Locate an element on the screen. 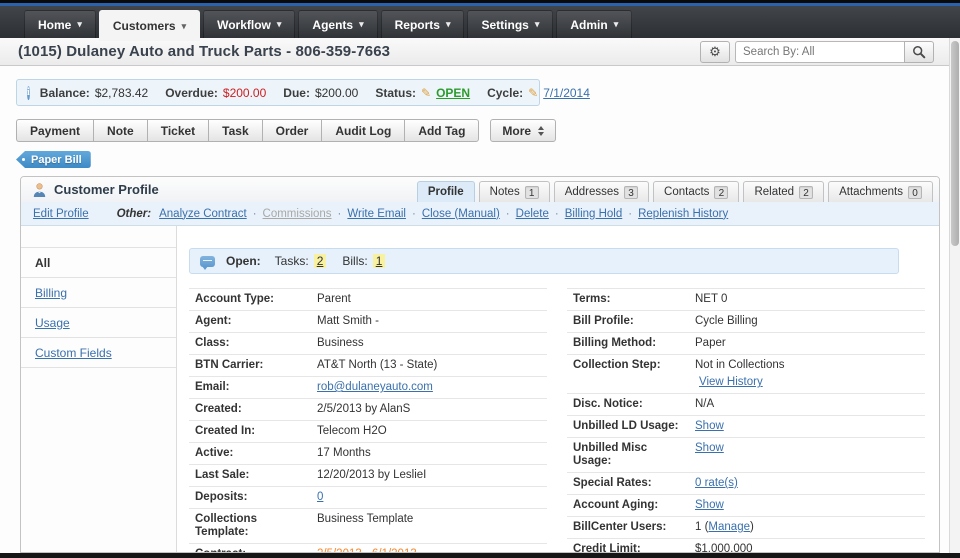 This screenshot has height=558, width=960. field-link-email: rob@dulaneyauto.com is located at coordinates (375, 387).